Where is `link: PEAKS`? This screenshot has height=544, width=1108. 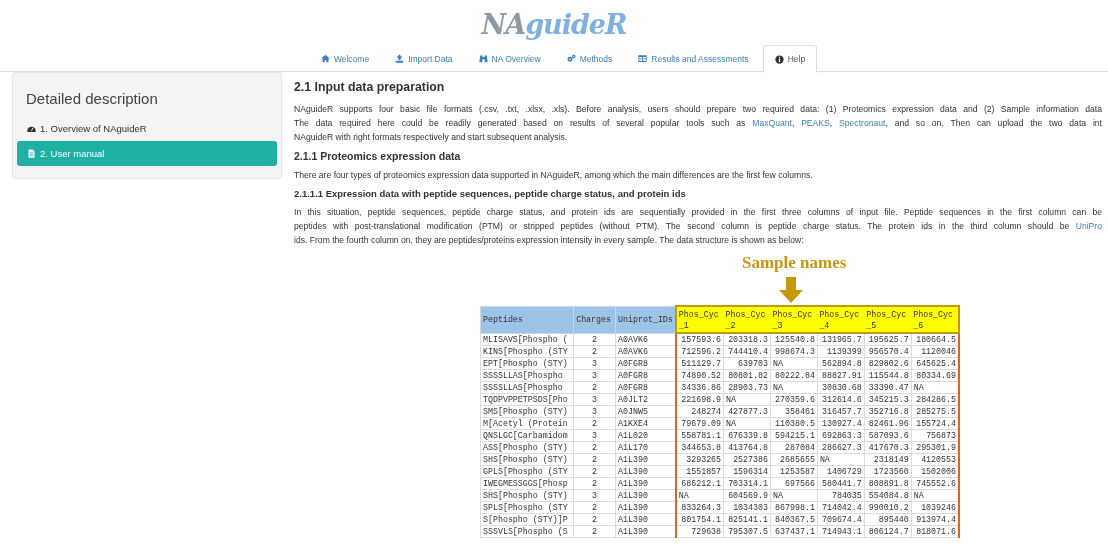 link: PEAKS is located at coordinates (815, 123).